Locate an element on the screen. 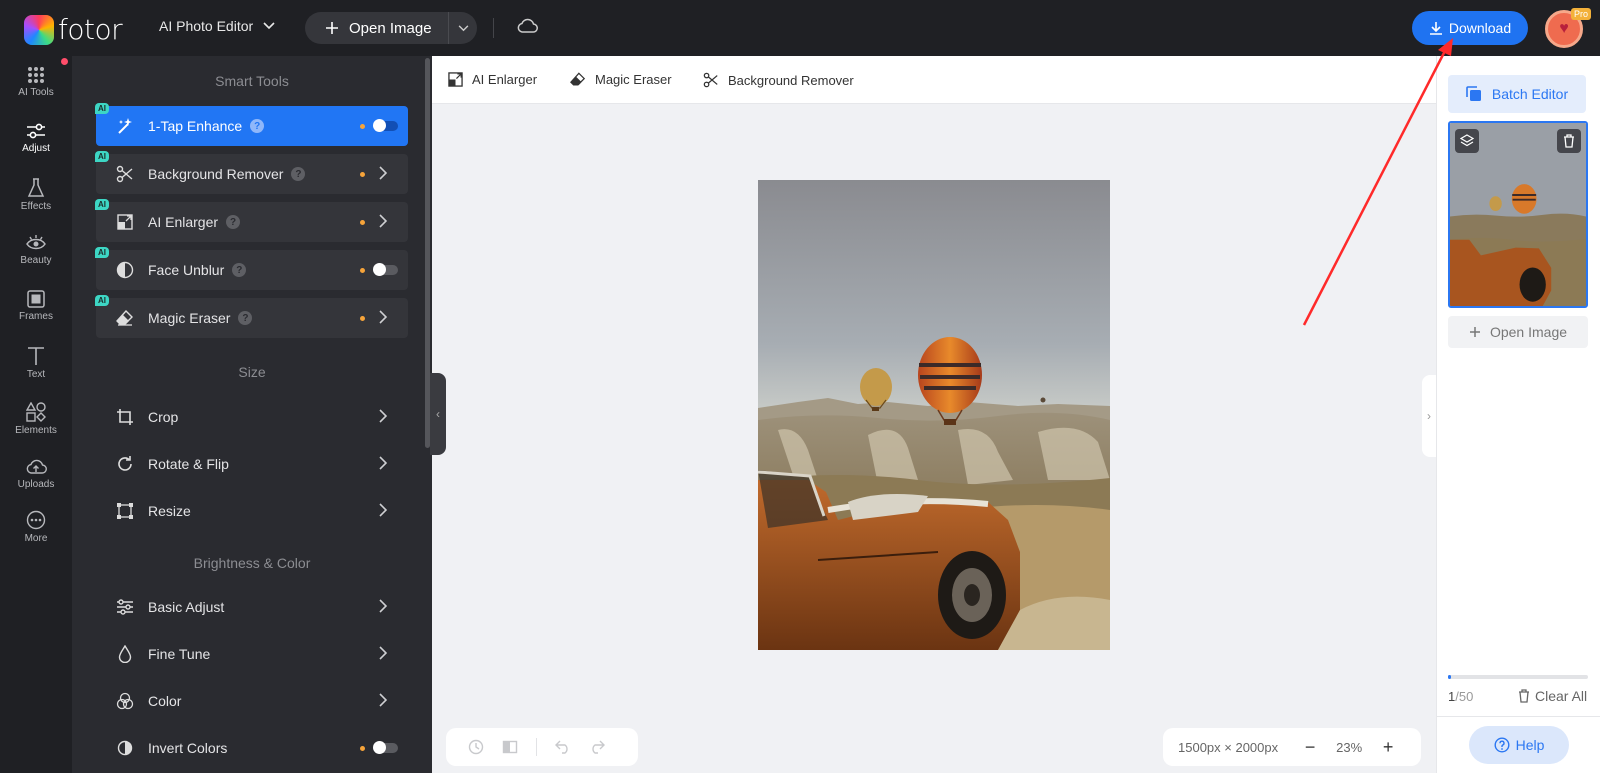 This screenshot has height=773, width=1600. tool-face-unblur: AI Face Unblur ? is located at coordinates (251, 268).